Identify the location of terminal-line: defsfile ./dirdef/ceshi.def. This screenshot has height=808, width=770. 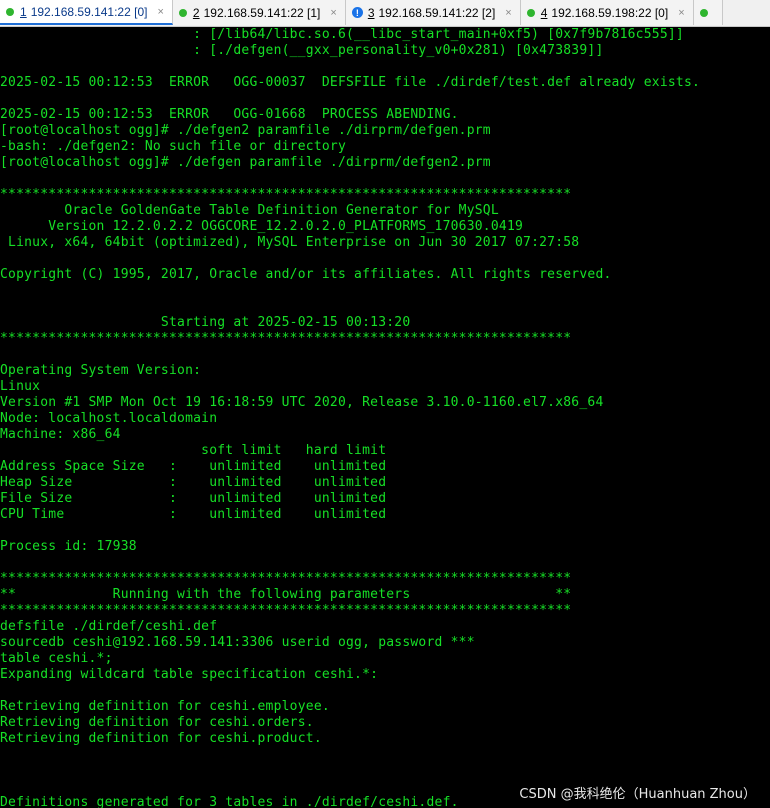
(109, 626).